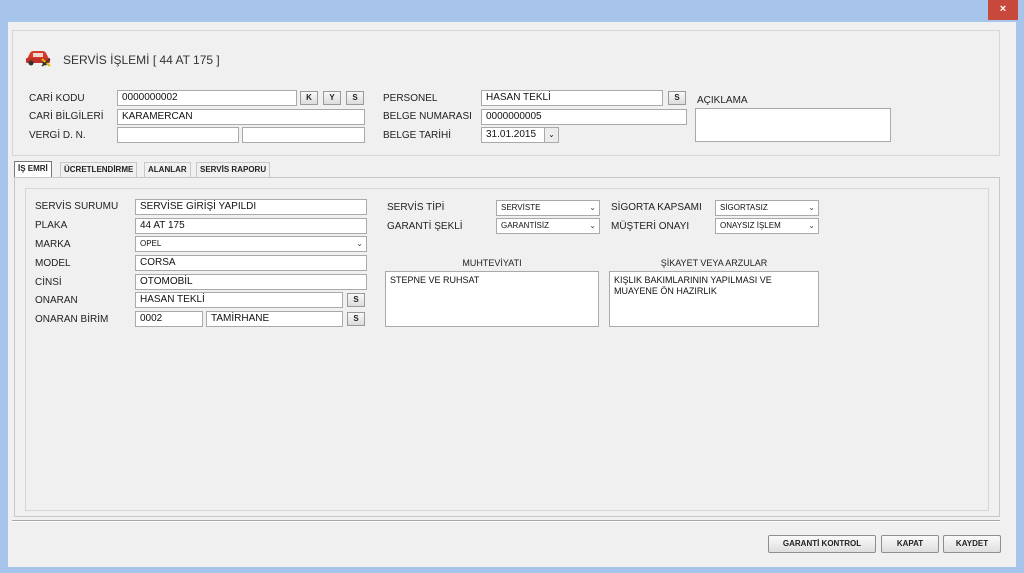 The width and height of the screenshot is (1024, 573). What do you see at coordinates (251, 282) in the screenshot?
I see `cinsi-field: OTOMOBİL` at bounding box center [251, 282].